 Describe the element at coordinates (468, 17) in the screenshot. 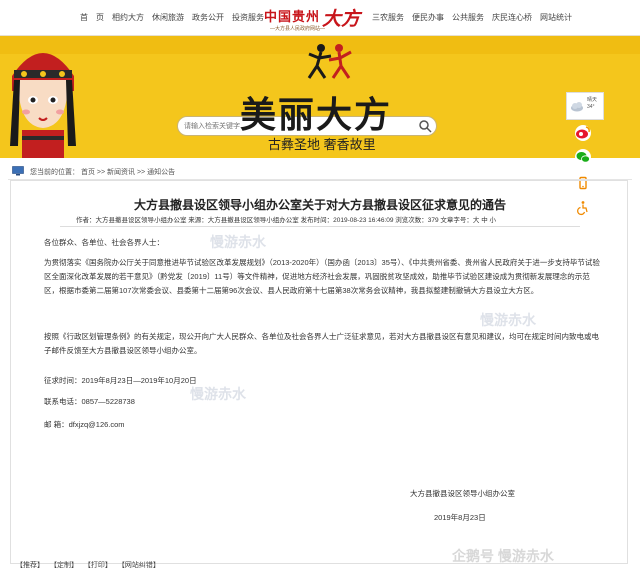

I see `nav-item-public: 公共服务` at that location.